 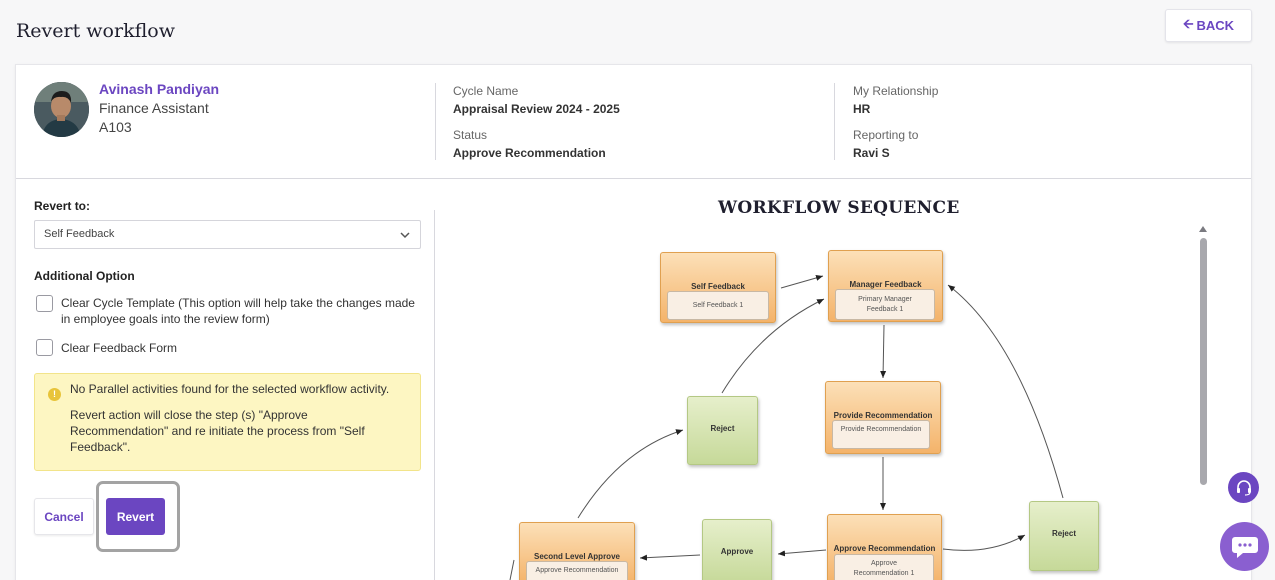 What do you see at coordinates (884, 567) in the screenshot?
I see `node-subtitle: Approve Recommendation 1` at bounding box center [884, 567].